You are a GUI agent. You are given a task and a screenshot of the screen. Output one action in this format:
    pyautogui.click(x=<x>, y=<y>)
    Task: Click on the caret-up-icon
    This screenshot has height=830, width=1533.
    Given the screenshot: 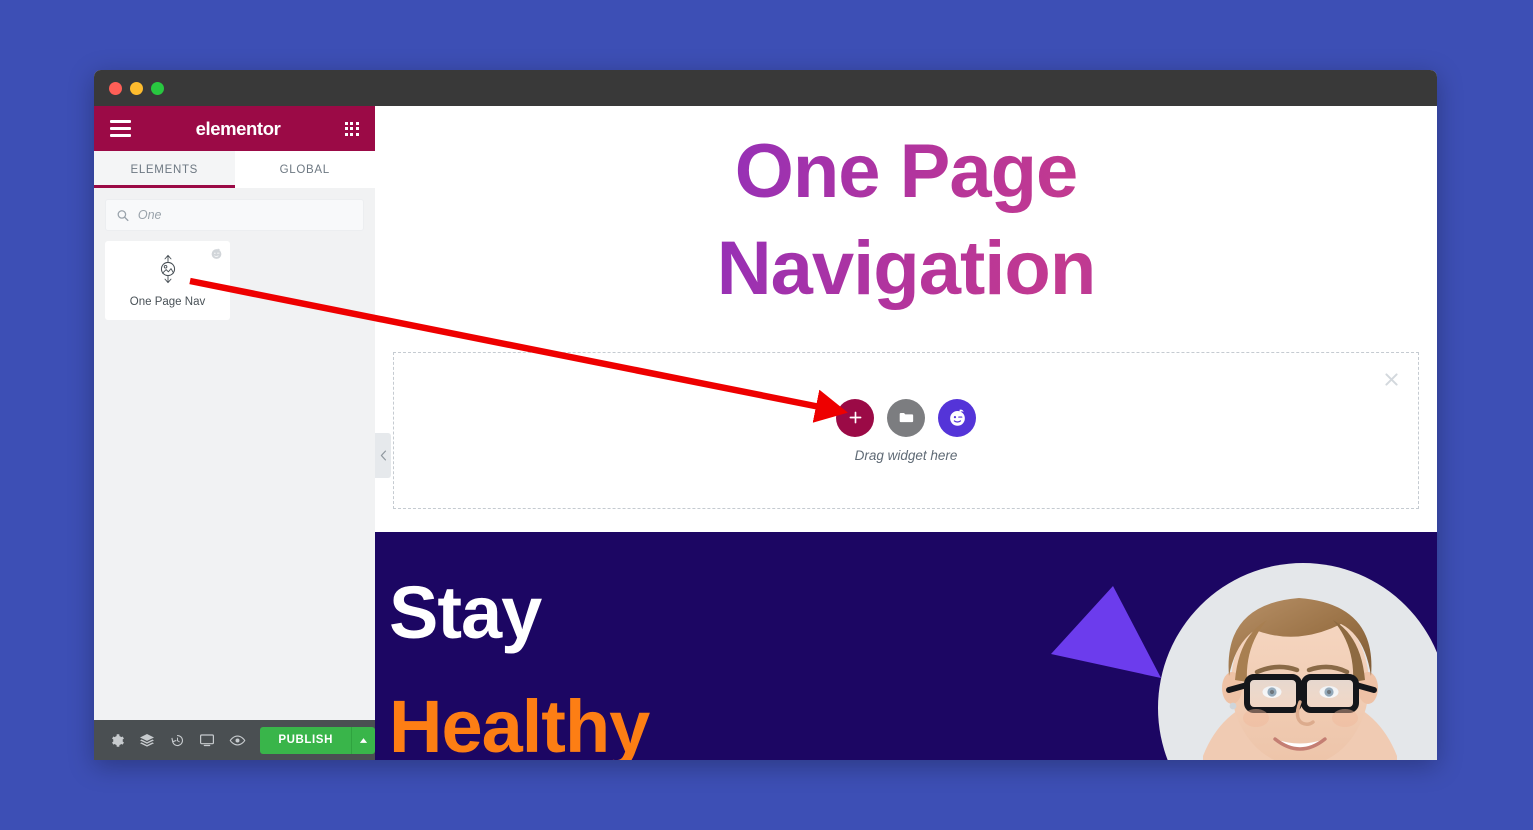 What is the action you would take?
    pyautogui.click(x=363, y=740)
    